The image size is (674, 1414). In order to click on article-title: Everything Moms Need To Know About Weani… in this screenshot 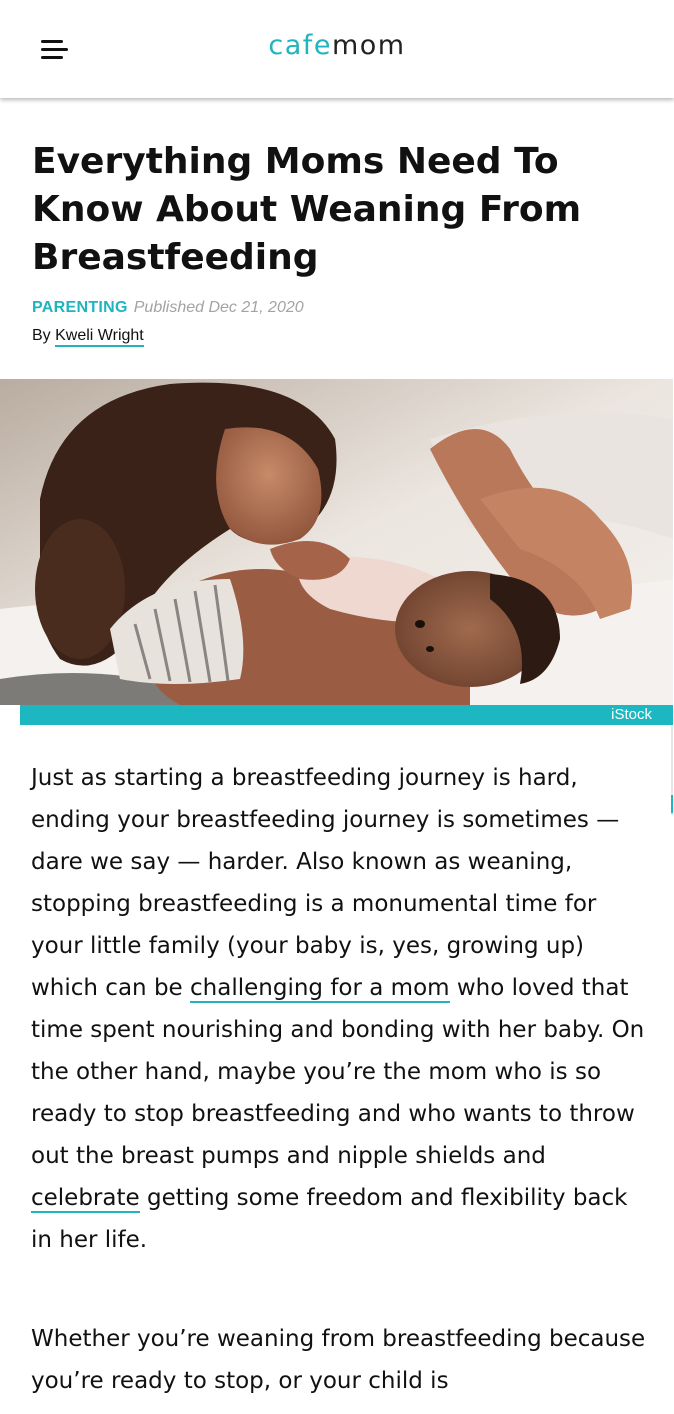, I will do `click(307, 209)`.